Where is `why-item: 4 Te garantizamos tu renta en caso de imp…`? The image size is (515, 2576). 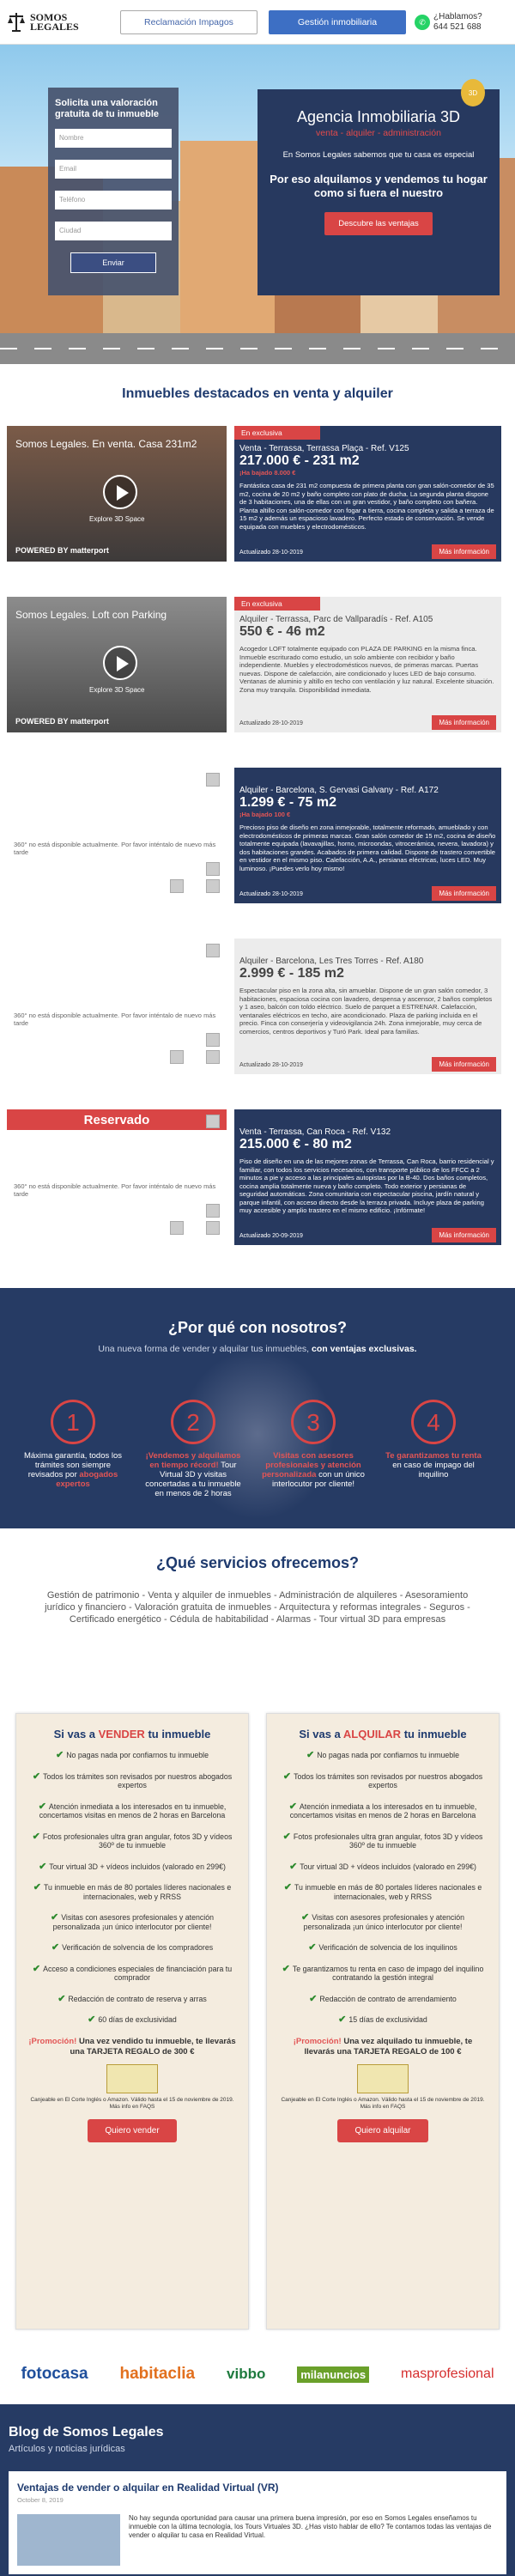
why-item: 4 Te garantizamos tu renta en caso de imp… is located at coordinates (433, 1440).